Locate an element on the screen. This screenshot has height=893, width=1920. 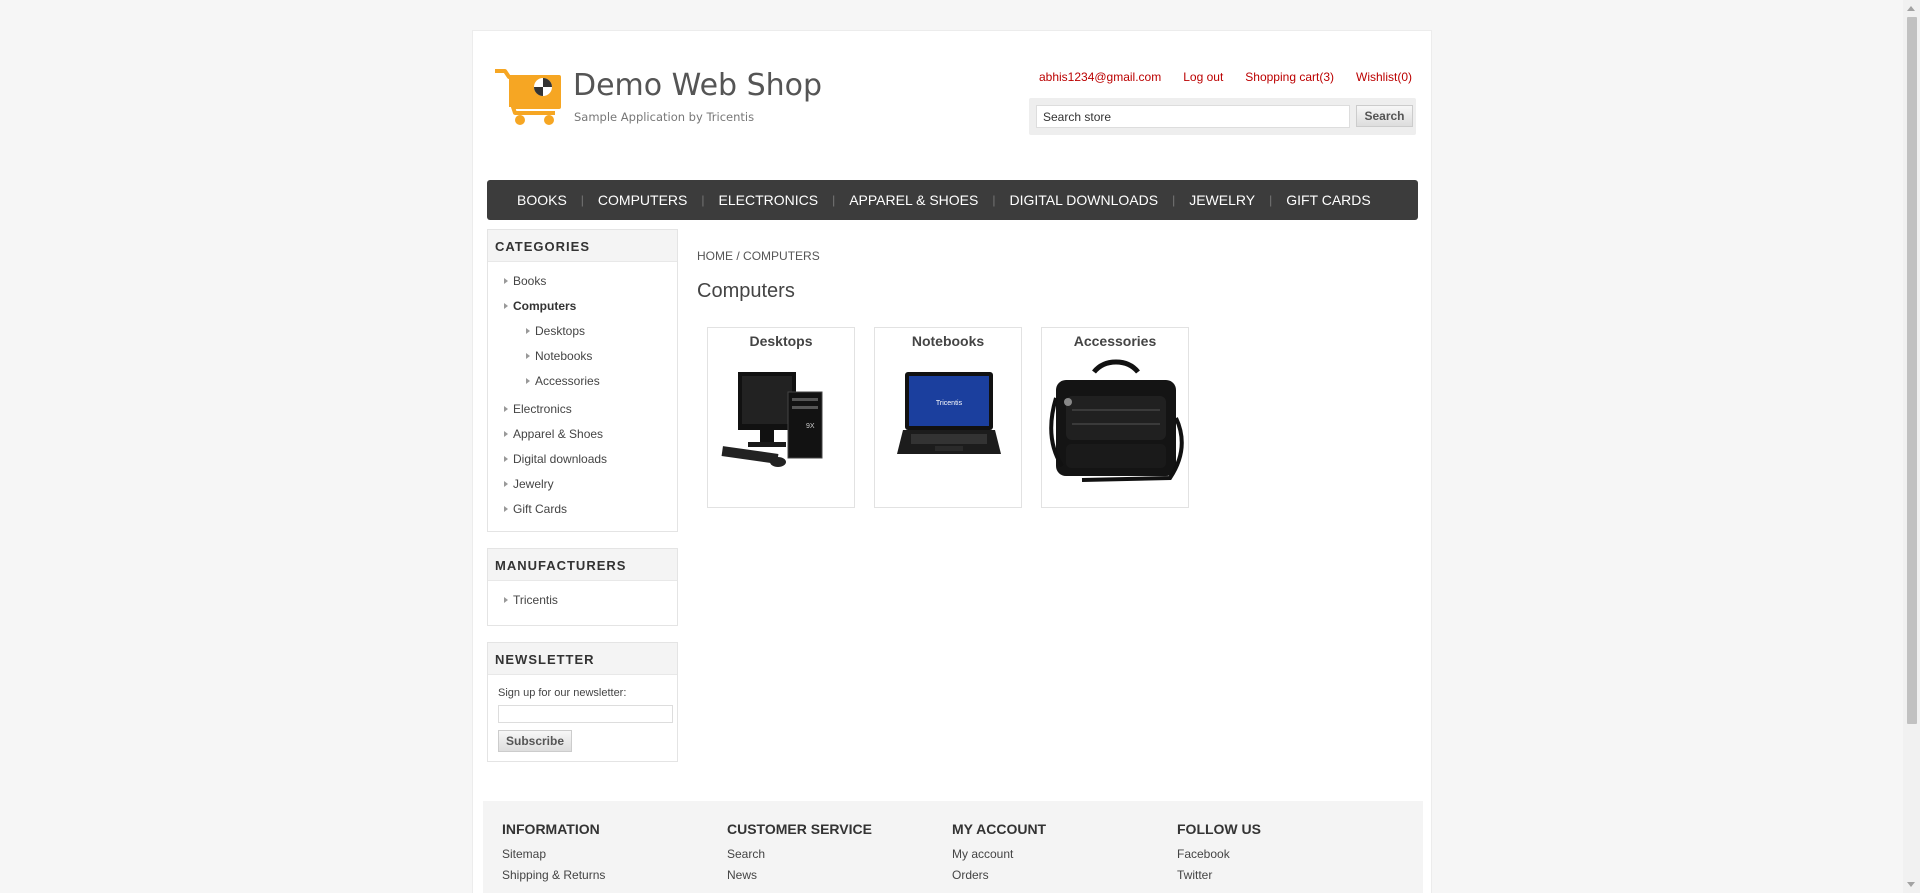
footer-link-news: News is located at coordinates (799, 878).